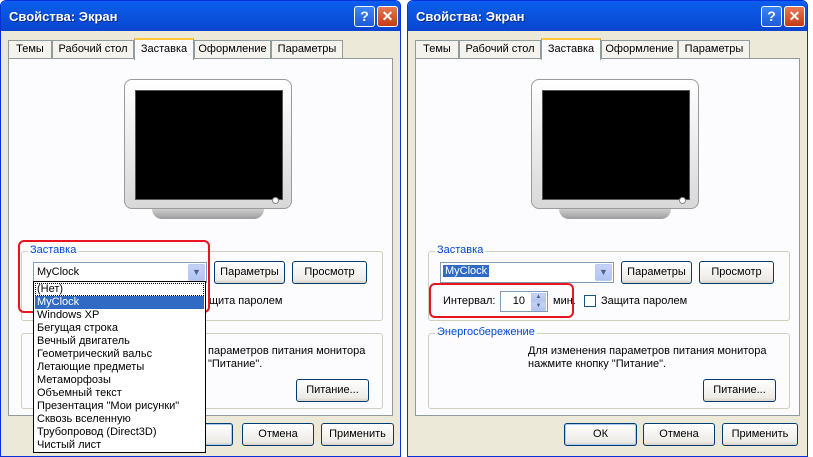 This screenshot has width=813, height=457. Describe the element at coordinates (119, 289) in the screenshot. I see `dropdown-option: (Нет)` at that location.